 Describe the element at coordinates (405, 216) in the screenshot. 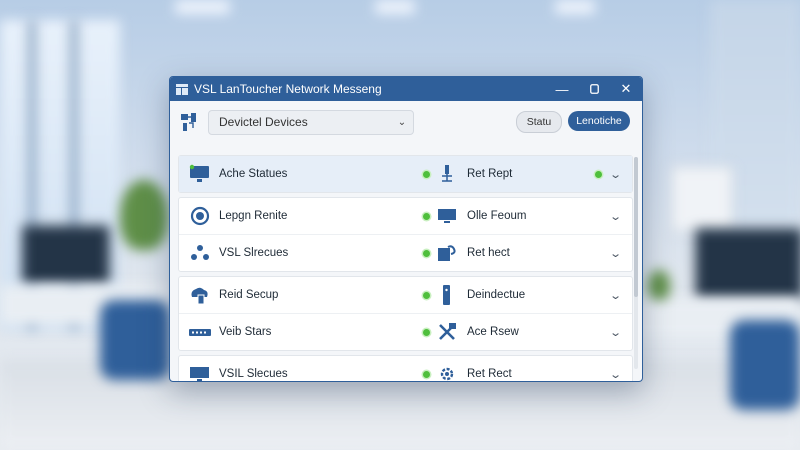

I see `list-item: Lepgn Renite Olle Feoum ⌄` at that location.